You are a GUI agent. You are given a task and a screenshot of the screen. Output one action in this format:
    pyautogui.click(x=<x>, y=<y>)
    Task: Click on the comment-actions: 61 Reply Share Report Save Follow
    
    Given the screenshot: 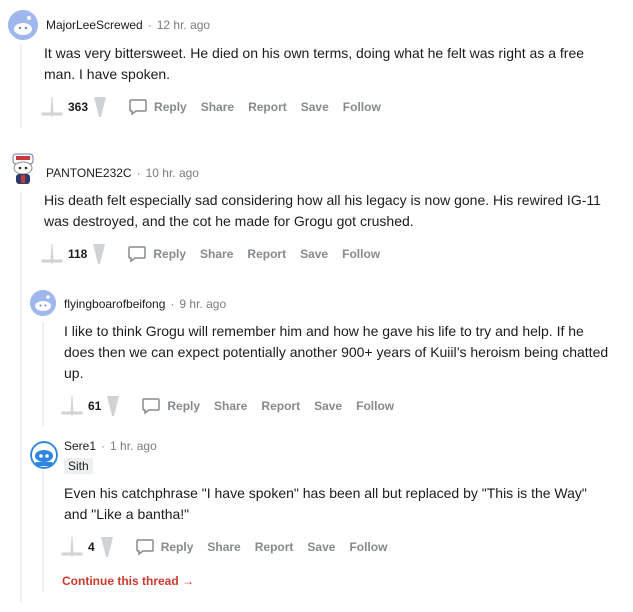 What is the action you would take?
    pyautogui.click(x=227, y=406)
    